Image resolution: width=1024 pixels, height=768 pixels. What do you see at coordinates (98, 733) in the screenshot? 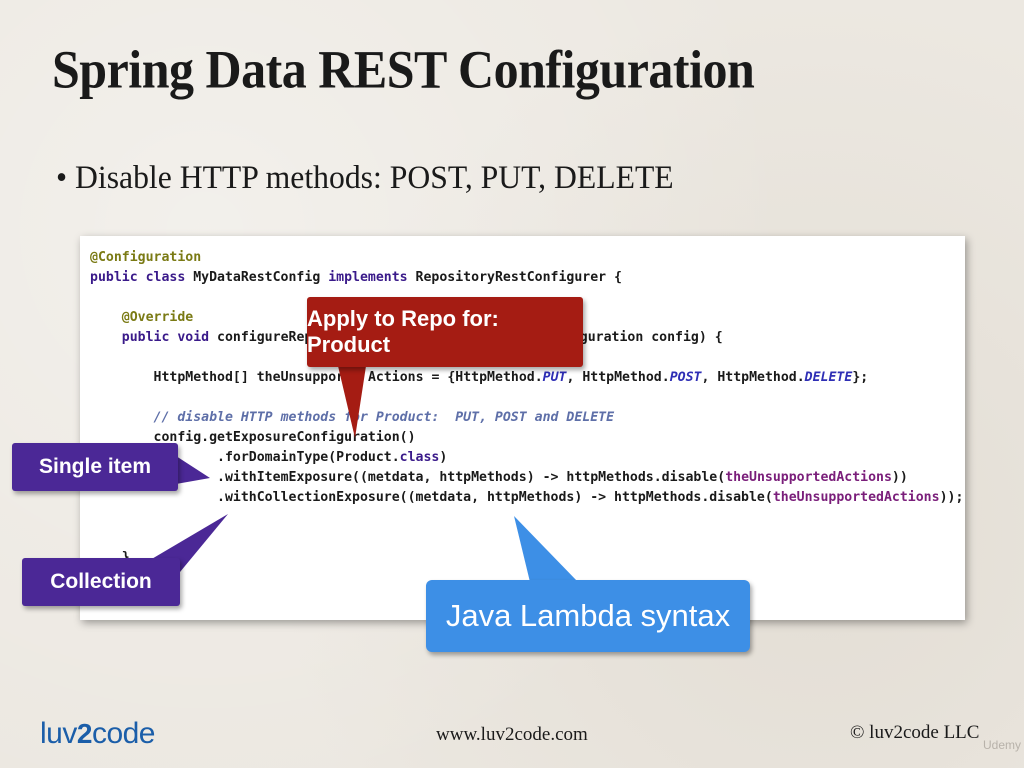
I see `luv2code-logo: luv 2 code` at bounding box center [98, 733].